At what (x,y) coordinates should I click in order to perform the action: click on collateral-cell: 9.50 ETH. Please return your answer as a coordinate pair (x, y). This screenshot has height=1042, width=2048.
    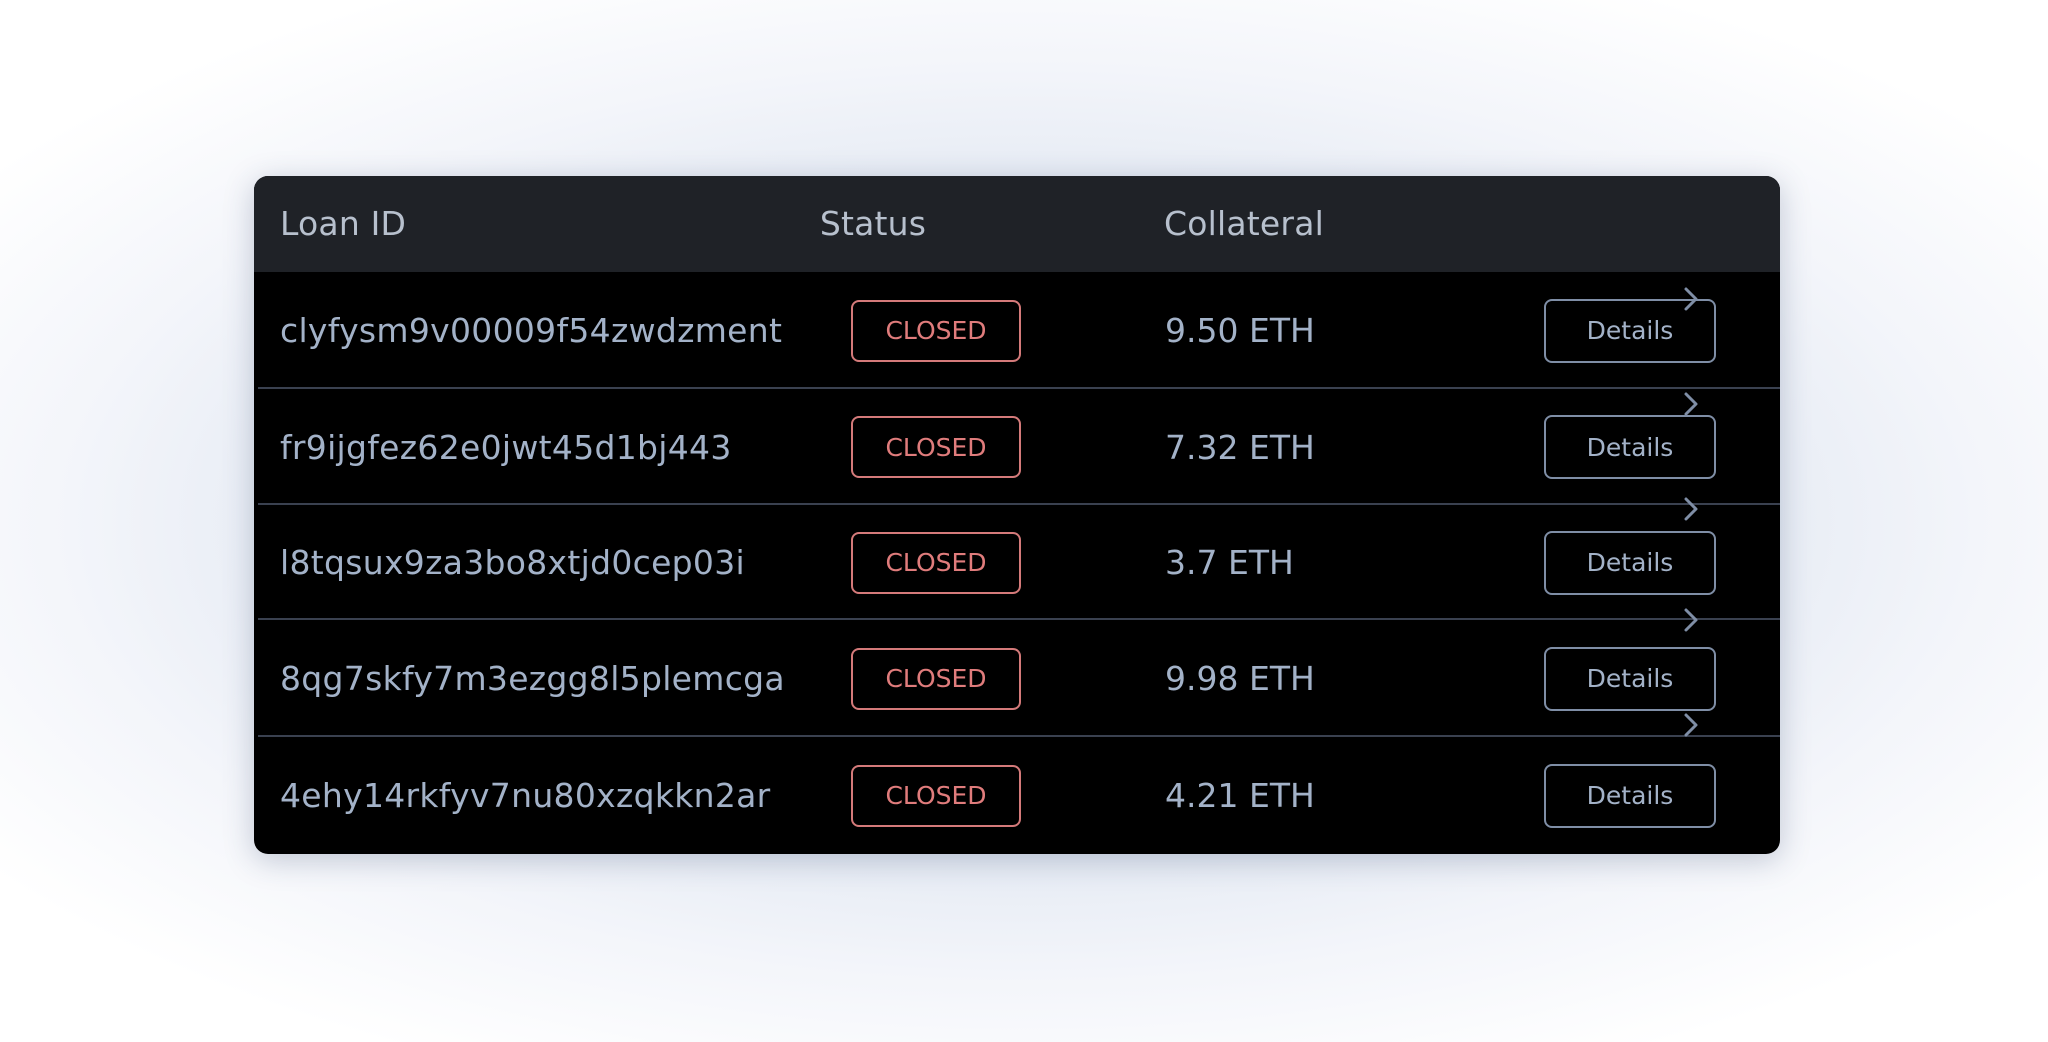
    Looking at the image, I should click on (1240, 330).